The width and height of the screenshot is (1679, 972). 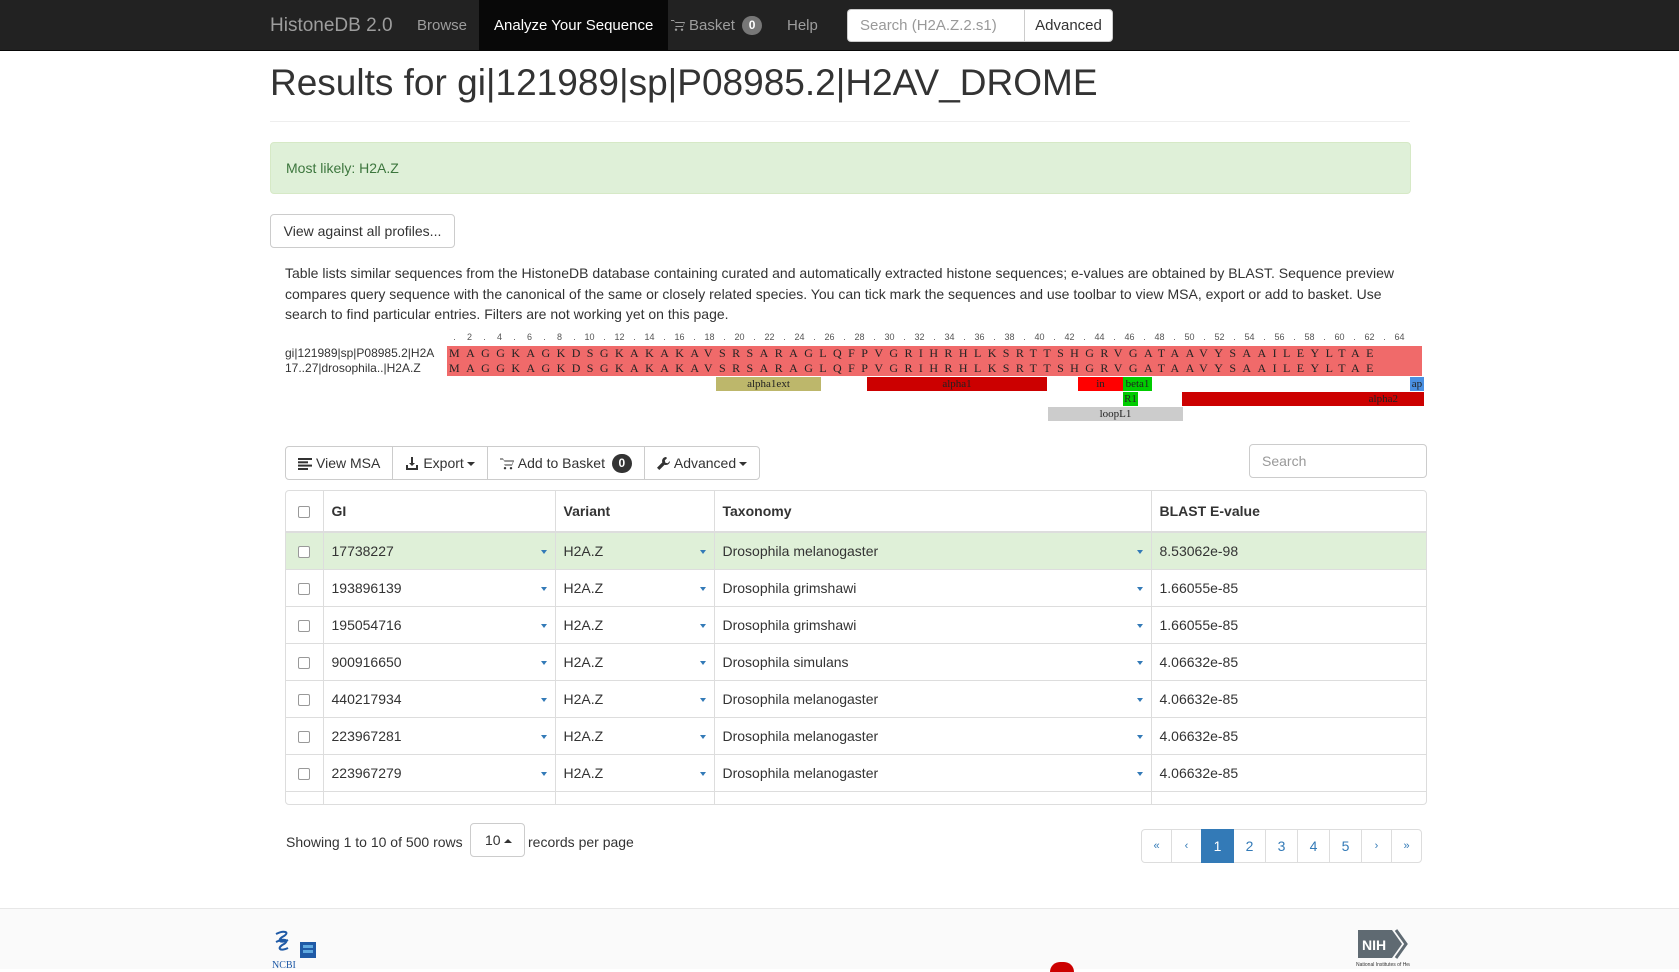 I want to click on nav-help: Help, so click(x=802, y=25).